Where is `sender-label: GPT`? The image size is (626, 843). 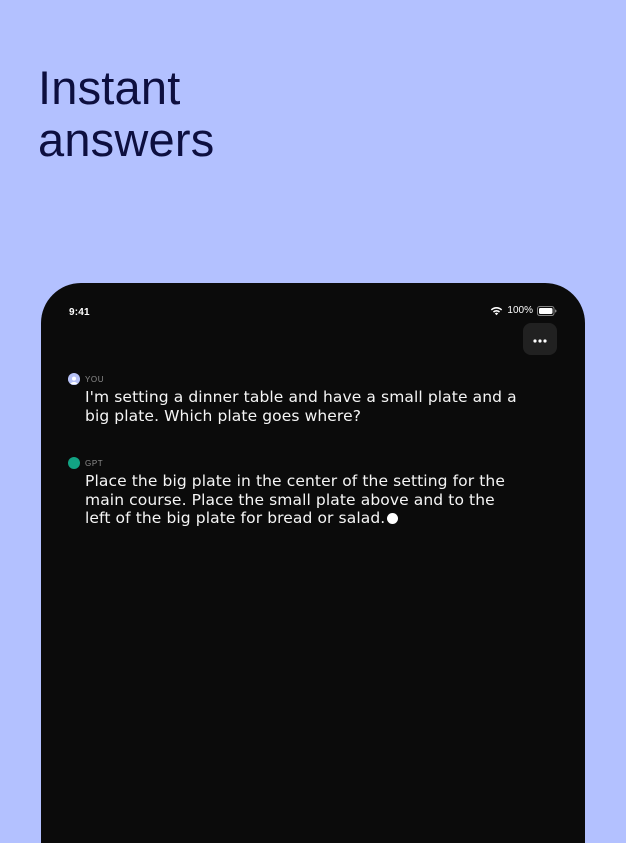
sender-label: GPT is located at coordinates (94, 463).